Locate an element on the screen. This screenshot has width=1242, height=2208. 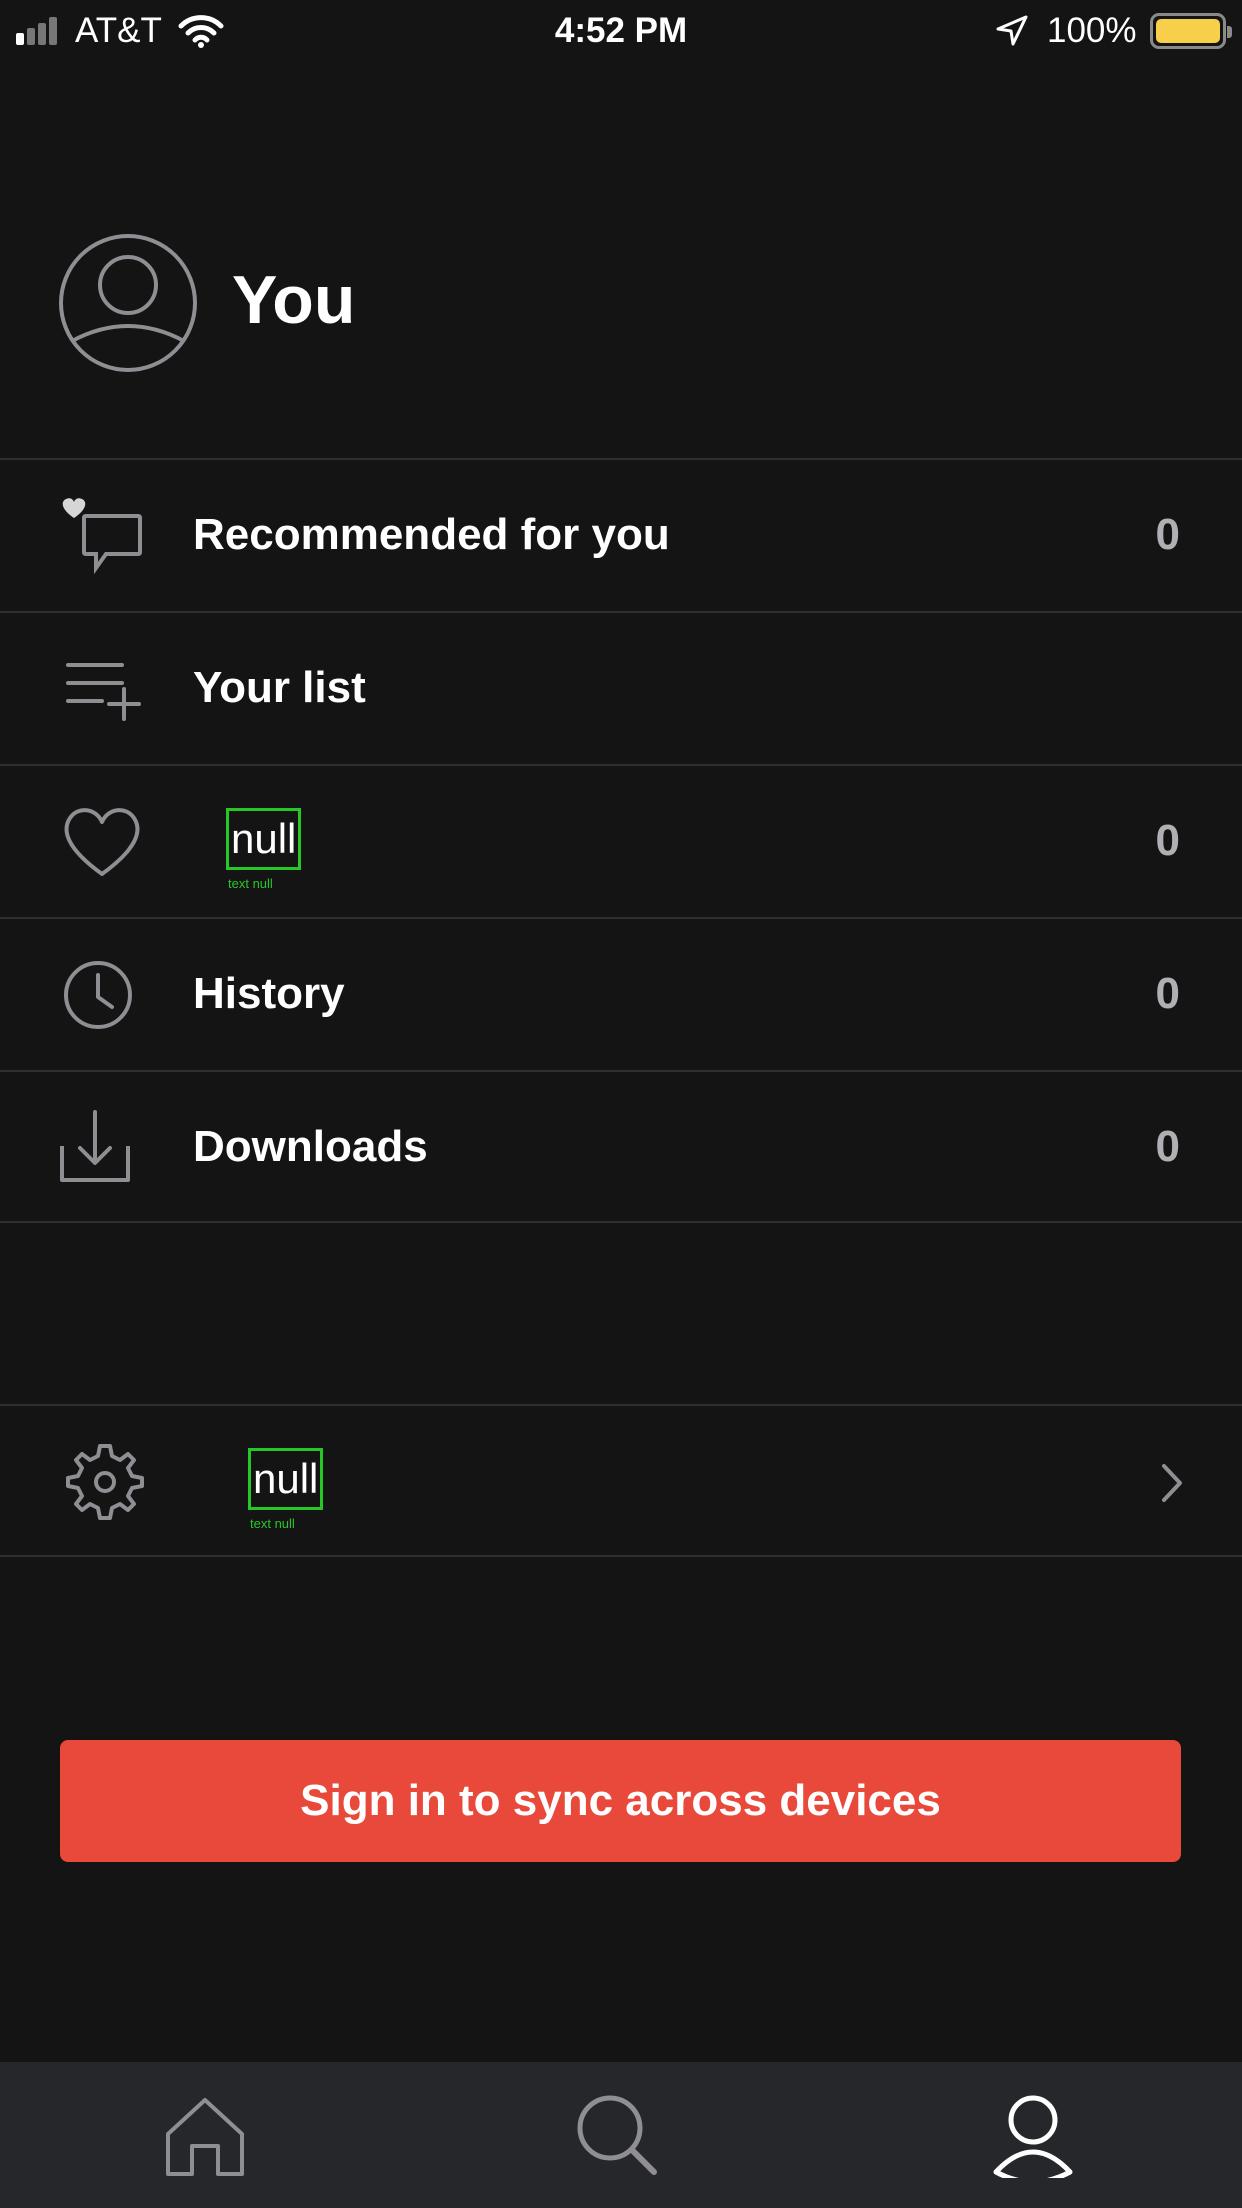
menu-item-downloads: Downloads 0 is located at coordinates (621, 1146).